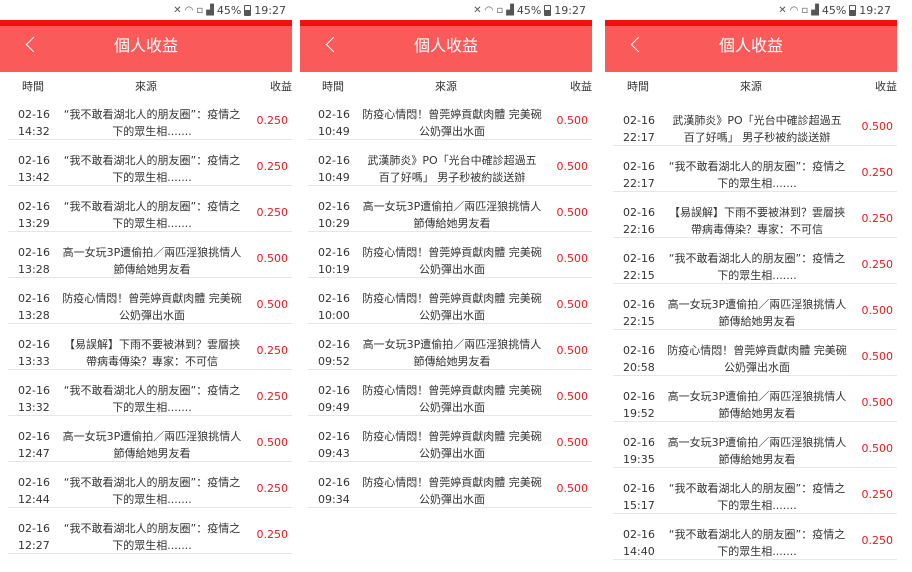 The image size is (912, 572). Describe the element at coordinates (641, 221) in the screenshot. I see `row-datetime: 02-16 22:16` at that location.